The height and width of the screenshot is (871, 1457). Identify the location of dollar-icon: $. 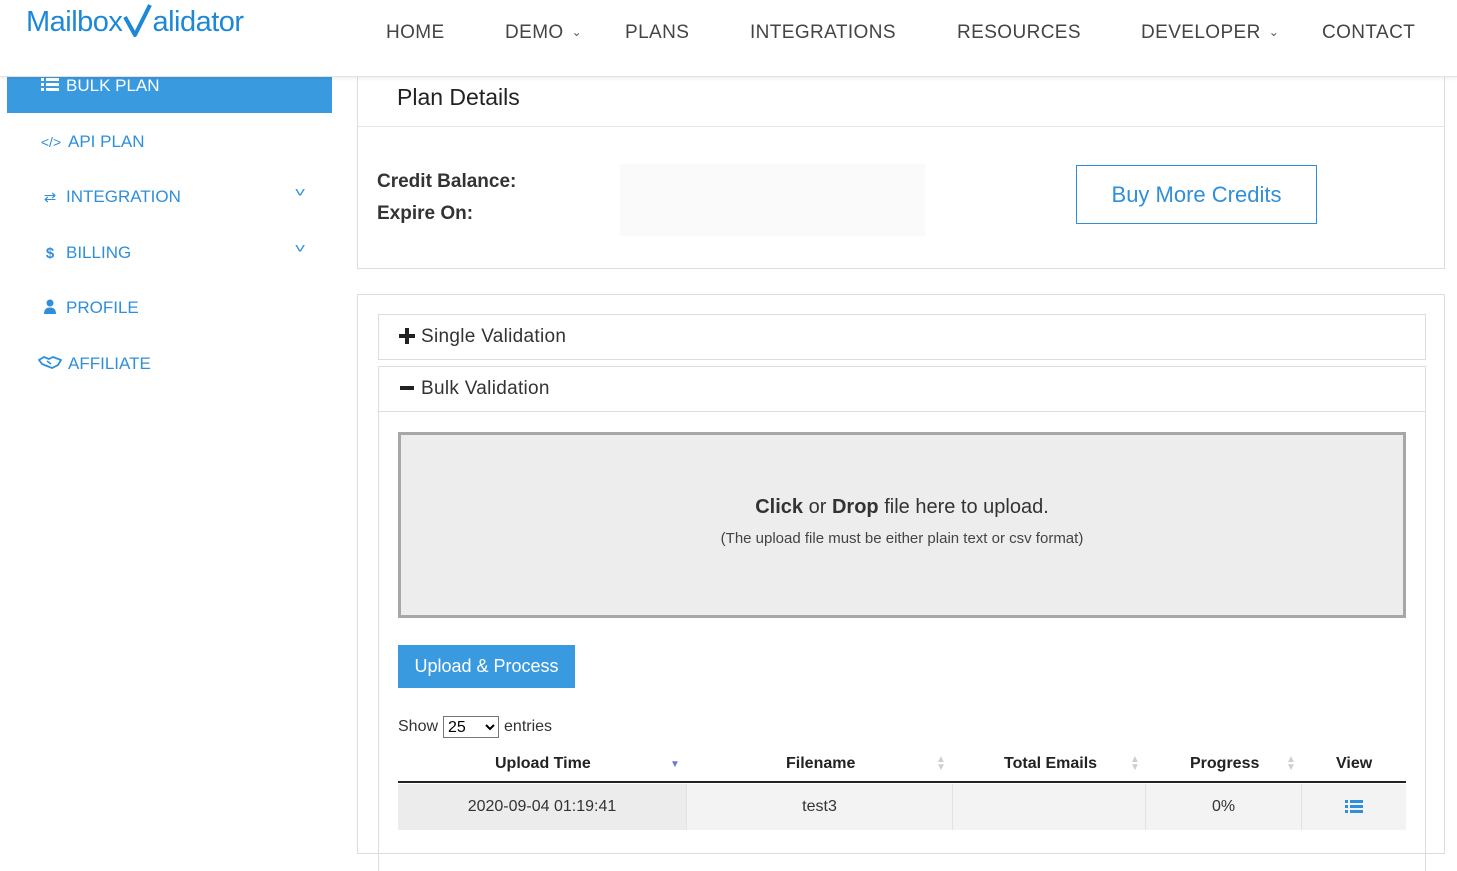
(50, 253).